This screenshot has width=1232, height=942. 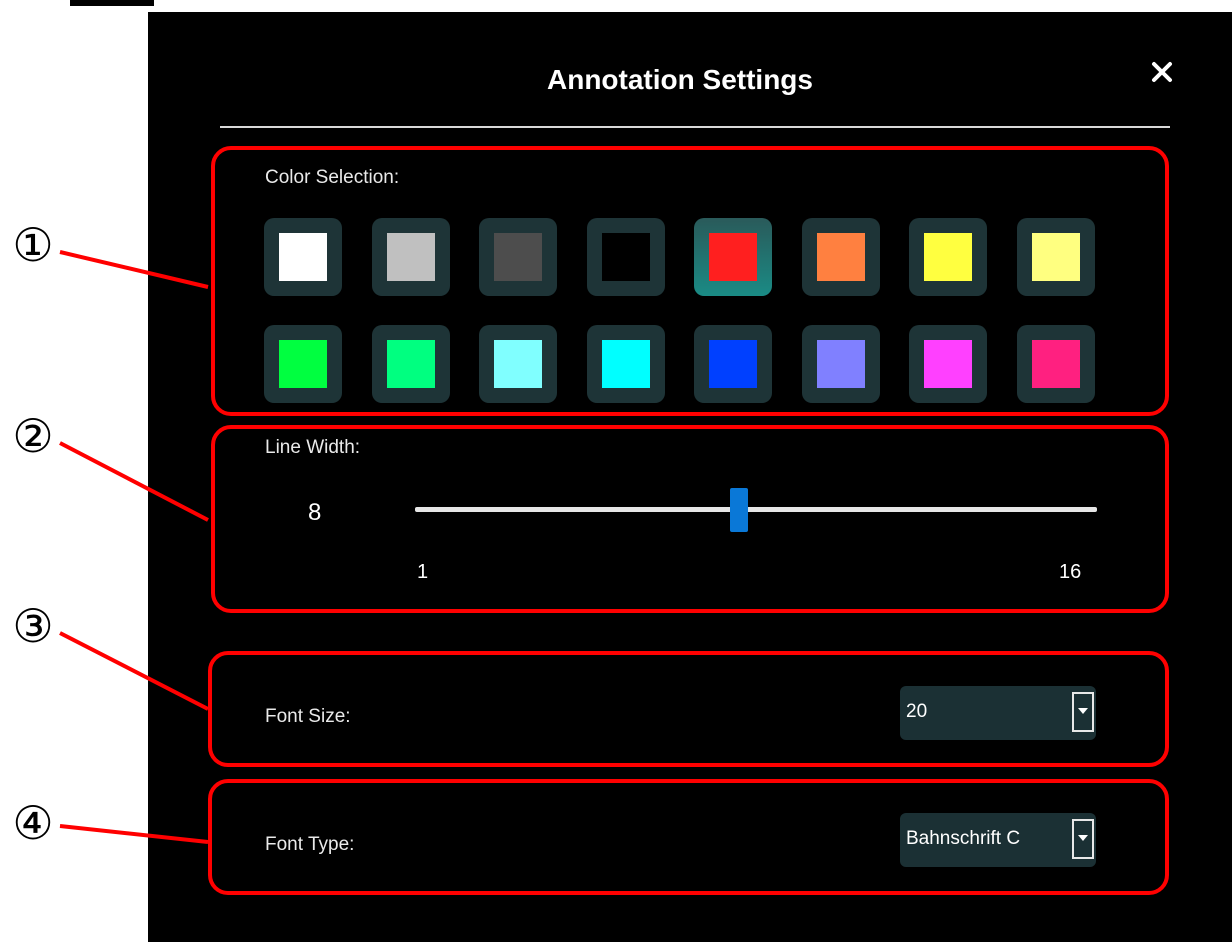 What do you see at coordinates (680, 79) in the screenshot?
I see `dialog-title: Annotation Settings` at bounding box center [680, 79].